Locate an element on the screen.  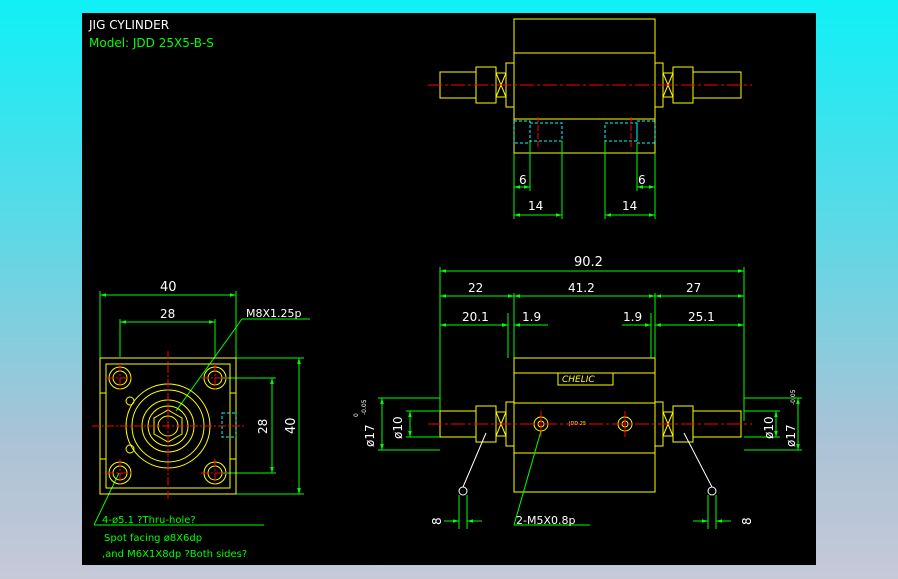
hole-note-3: ,and M6X1X8dp ?Both sides? is located at coordinates (174, 554).